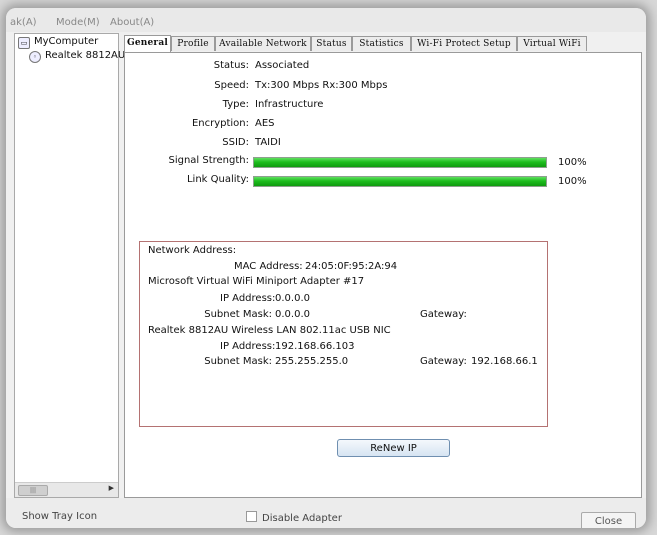 The image size is (657, 535). I want to click on menu-bar: ak(A) Mode(M) About(A), so click(326, 20).